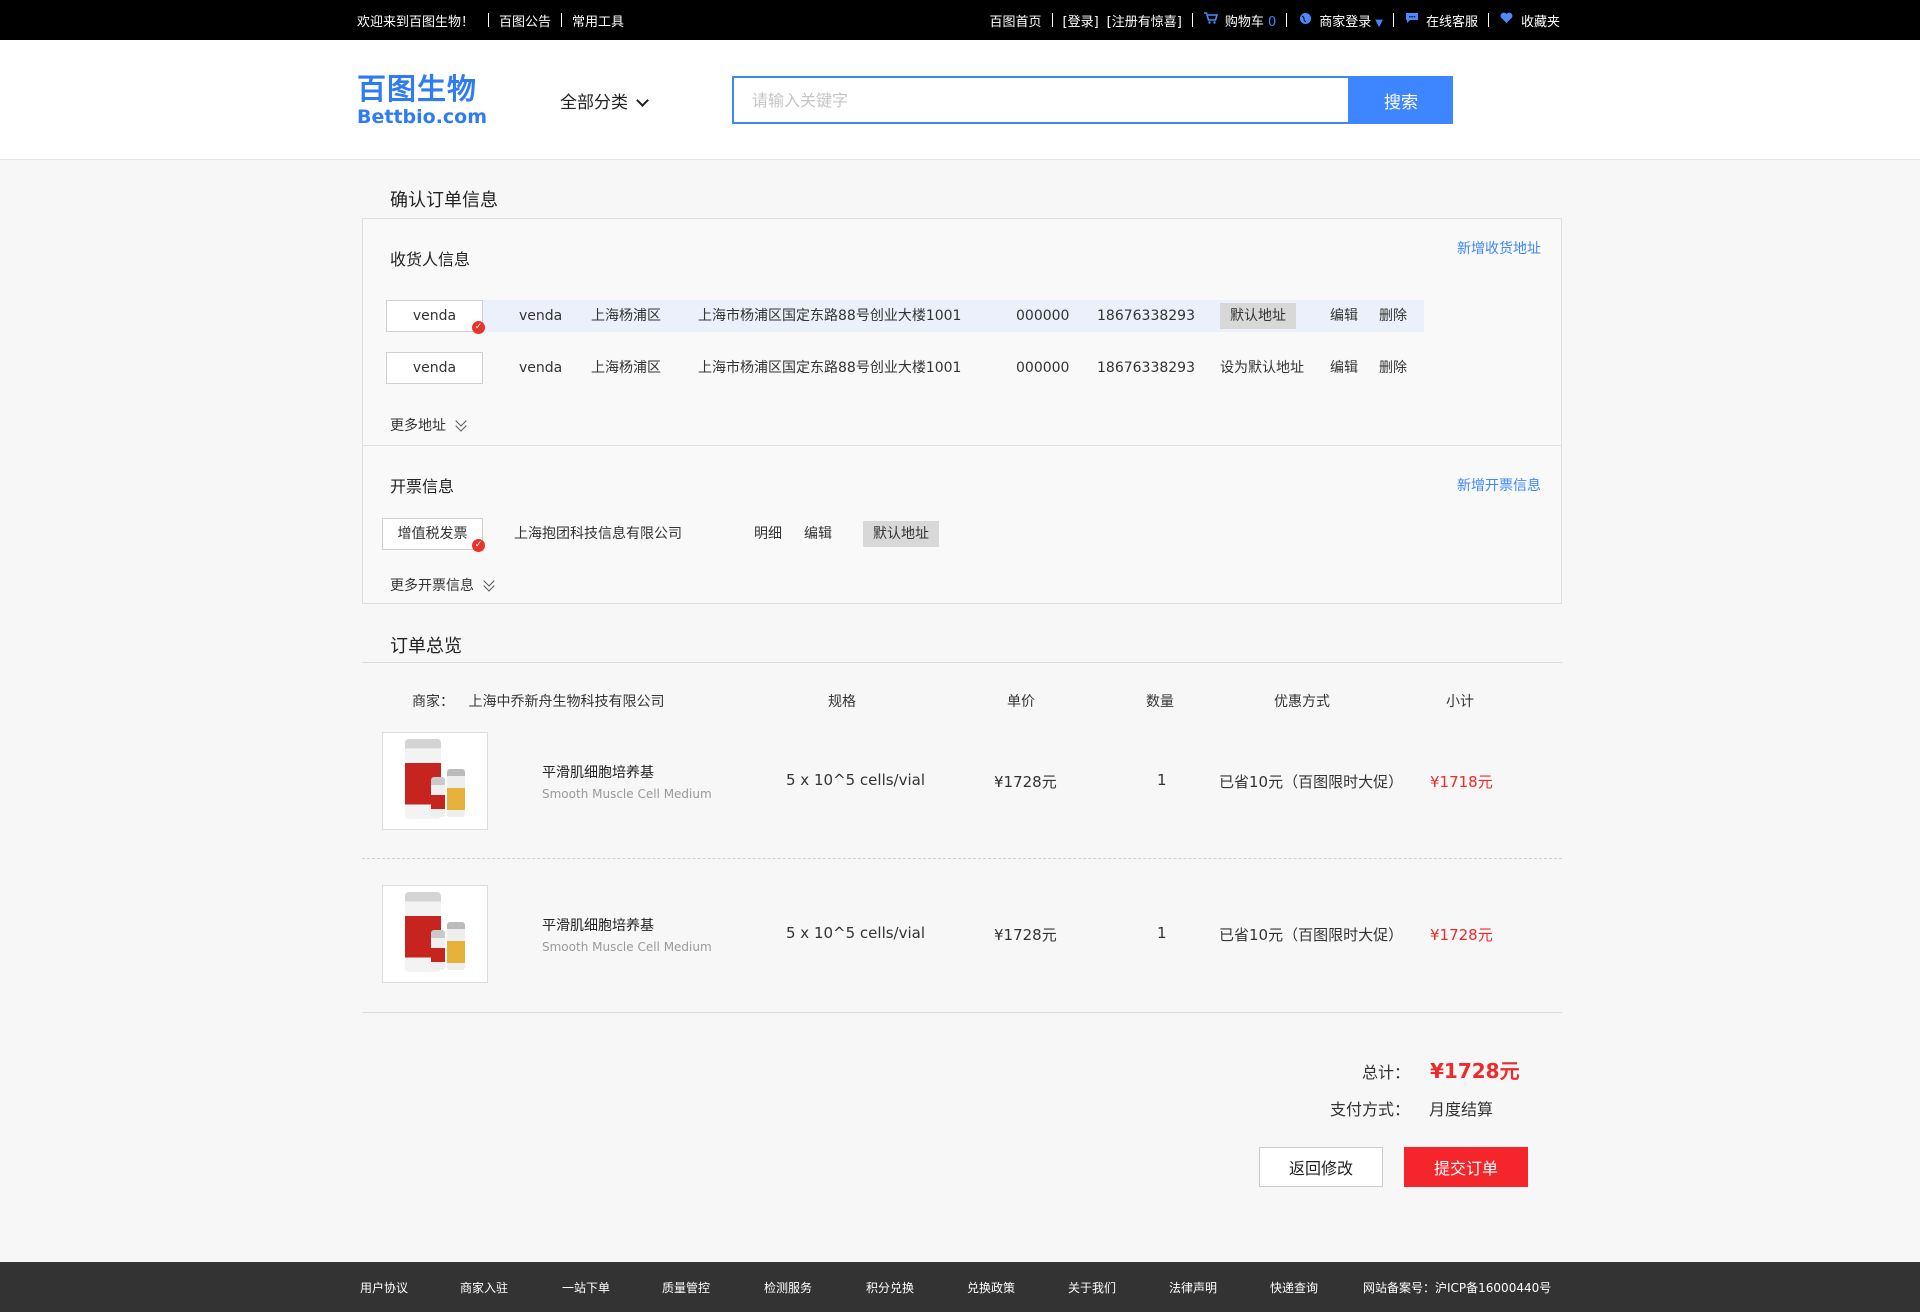 The height and width of the screenshot is (1312, 1920). I want to click on category-dropdown: 全部分类, so click(604, 100).